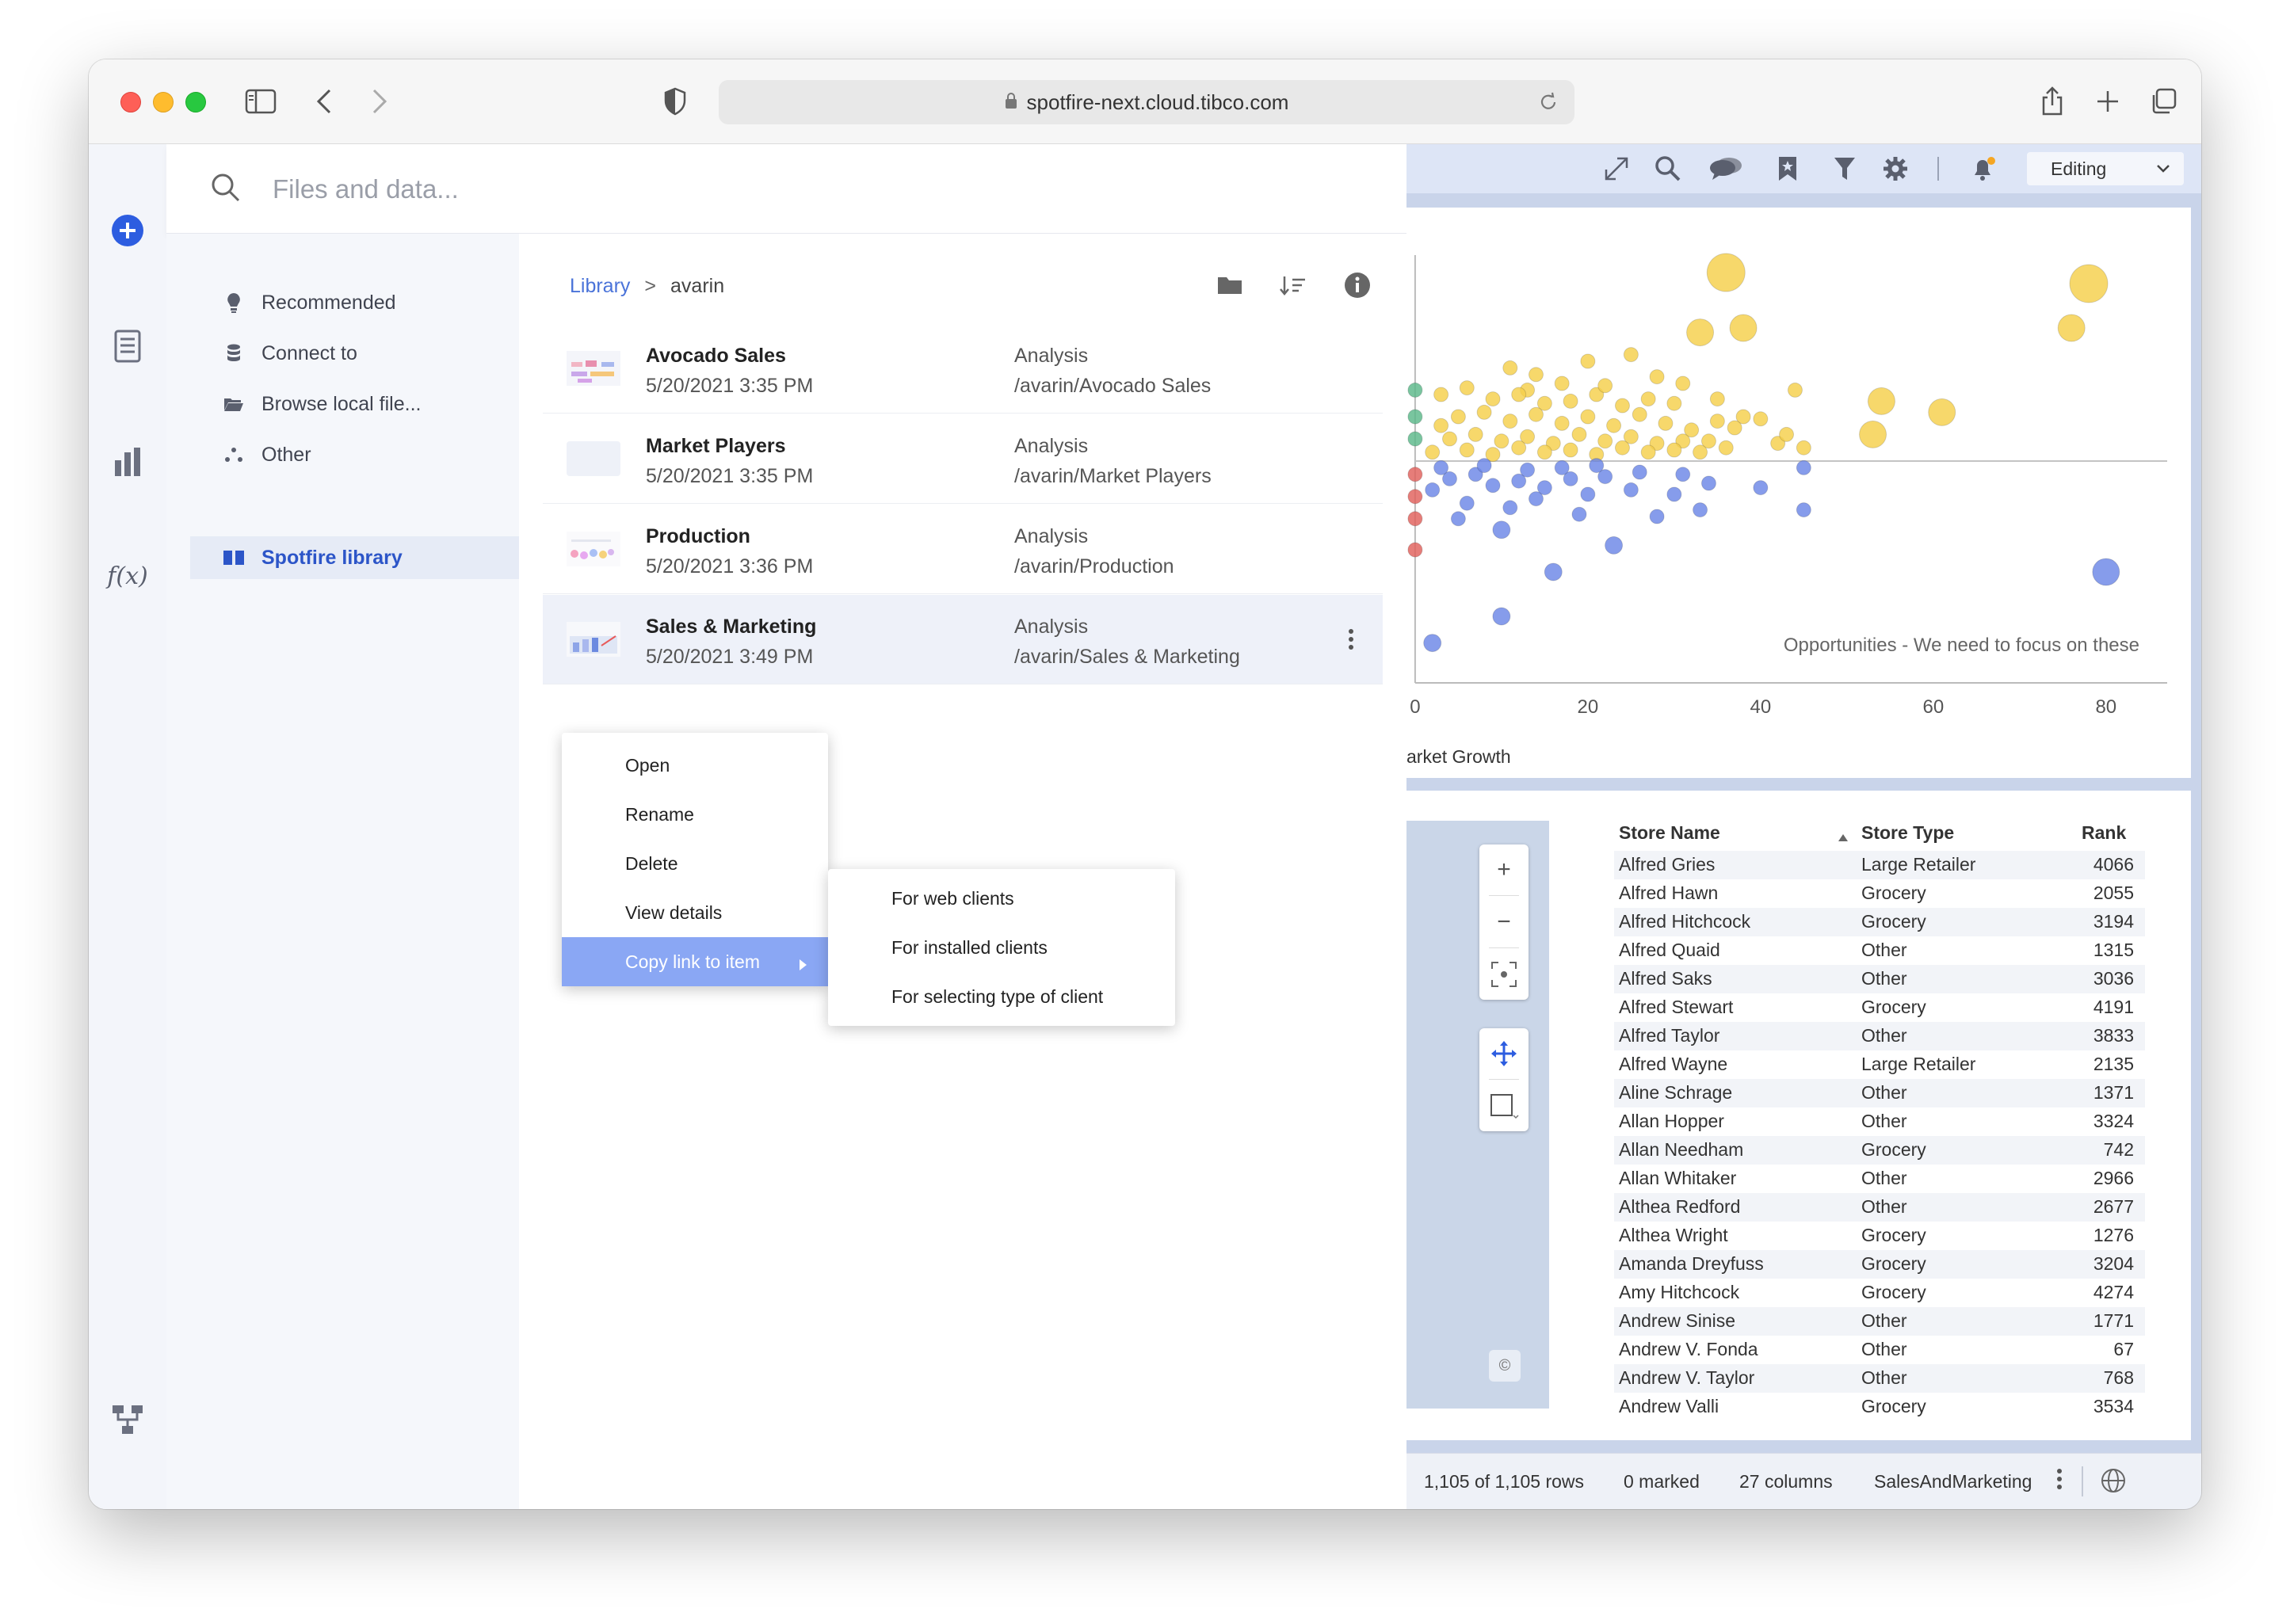 The width and height of the screenshot is (2290, 1624). What do you see at coordinates (1879, 1322) in the screenshot?
I see `table-row: Andrew Sinise Other 1771` at bounding box center [1879, 1322].